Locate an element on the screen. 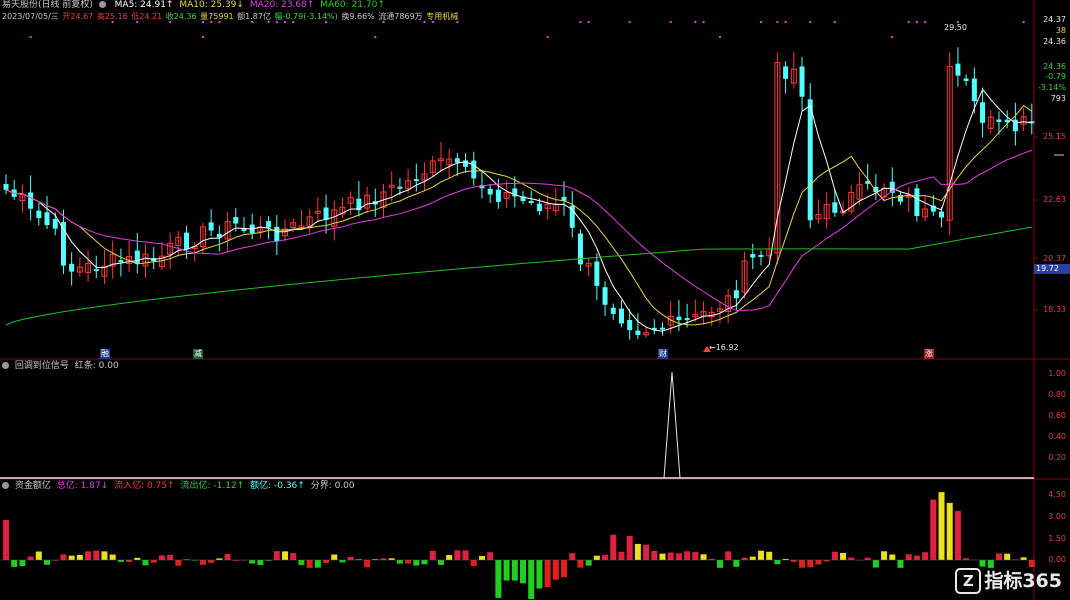  ma60-label: MA60: 21.70↑ is located at coordinates (352, 5).